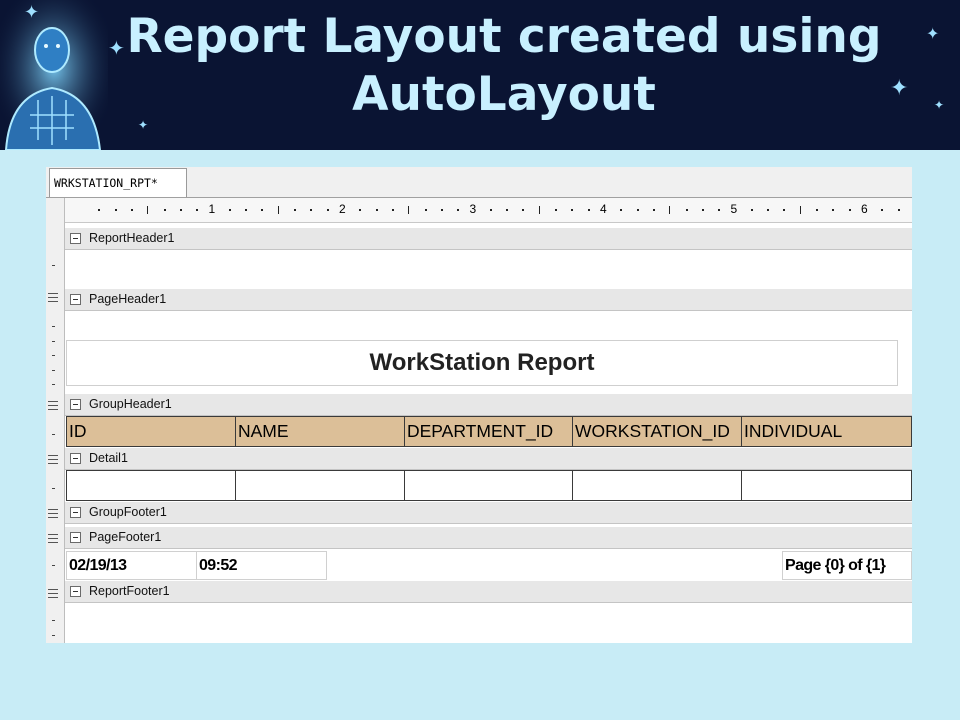  Describe the element at coordinates (151, 485) in the screenshot. I see `detail-field-id` at that location.